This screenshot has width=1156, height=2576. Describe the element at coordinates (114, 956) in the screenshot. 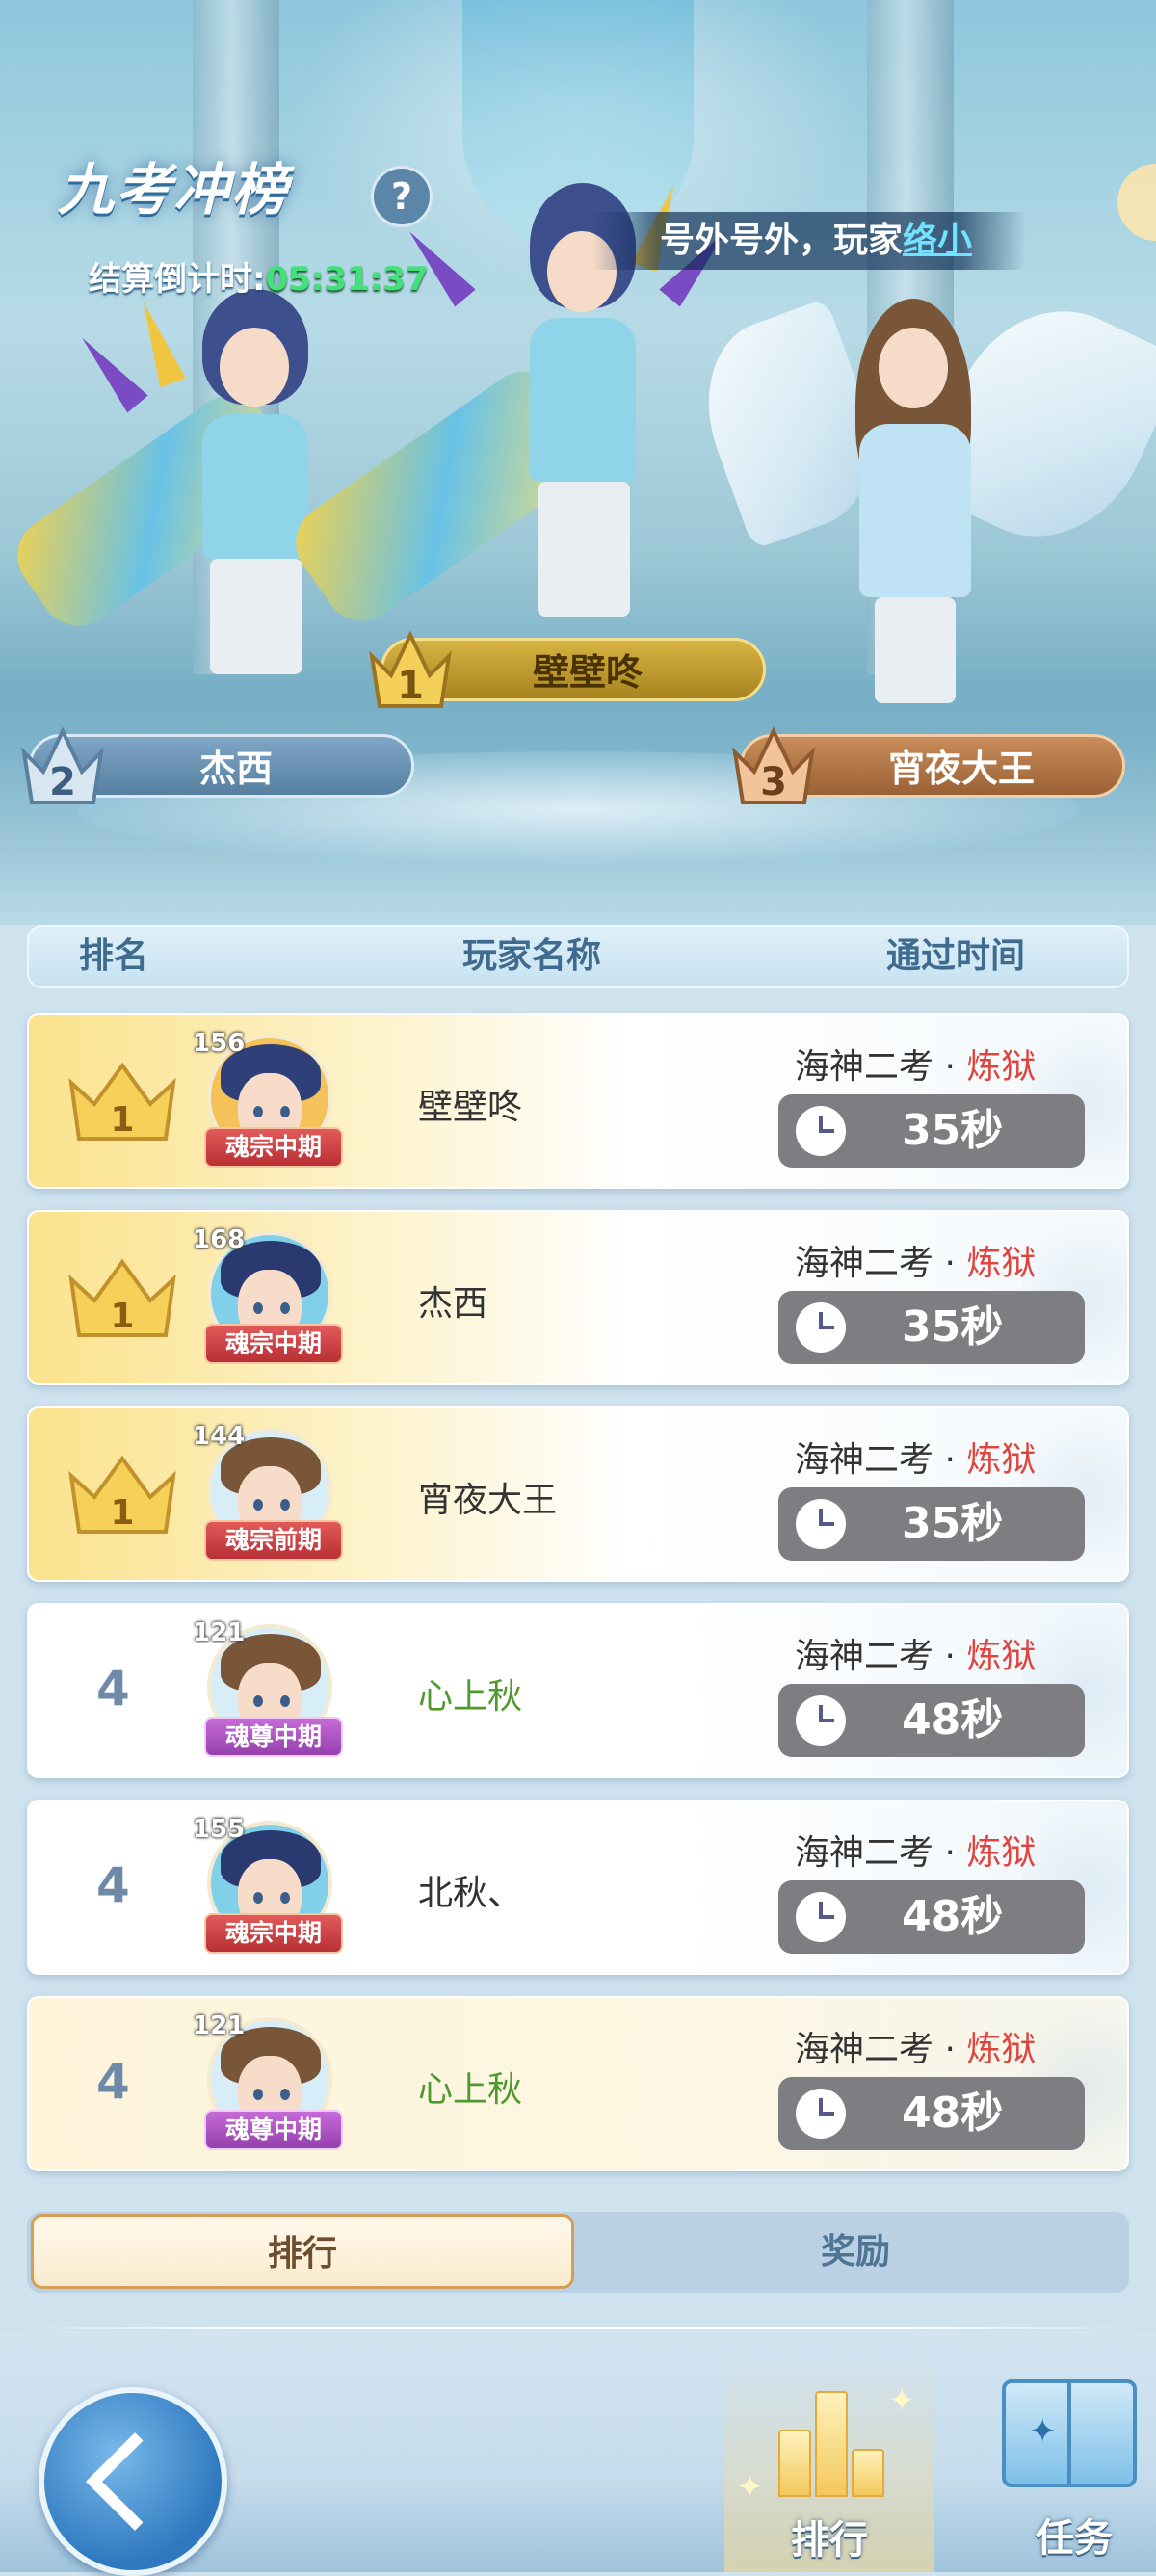

I see `column-rank: 排名` at that location.